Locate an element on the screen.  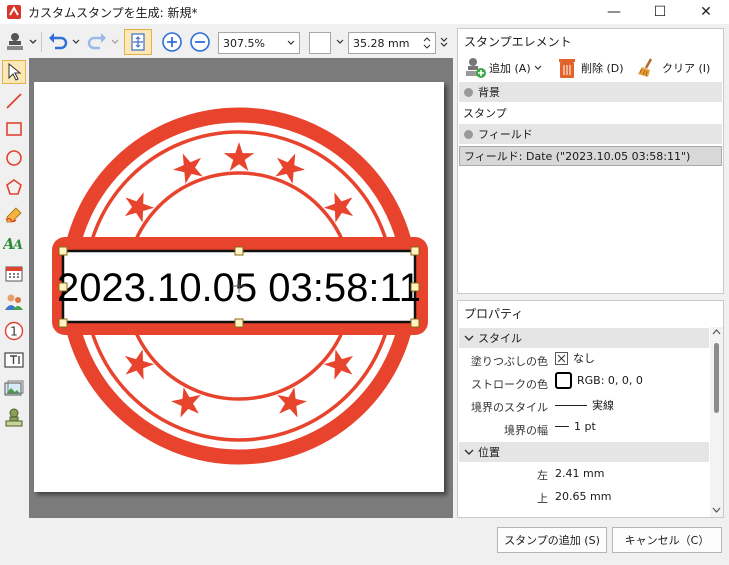
fit-page-button is located at coordinates (138, 42).